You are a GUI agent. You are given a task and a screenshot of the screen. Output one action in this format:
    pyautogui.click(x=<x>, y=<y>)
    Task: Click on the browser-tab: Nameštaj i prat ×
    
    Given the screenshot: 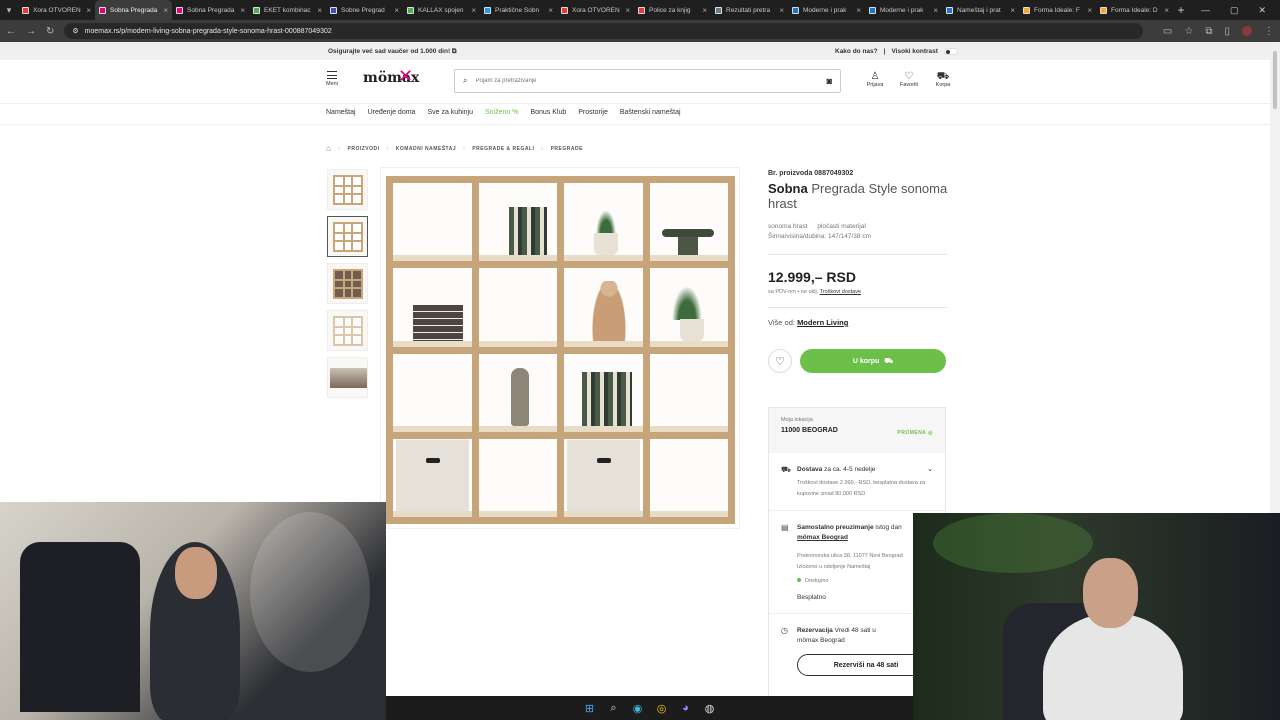 What is the action you would take?
    pyautogui.click(x=980, y=10)
    